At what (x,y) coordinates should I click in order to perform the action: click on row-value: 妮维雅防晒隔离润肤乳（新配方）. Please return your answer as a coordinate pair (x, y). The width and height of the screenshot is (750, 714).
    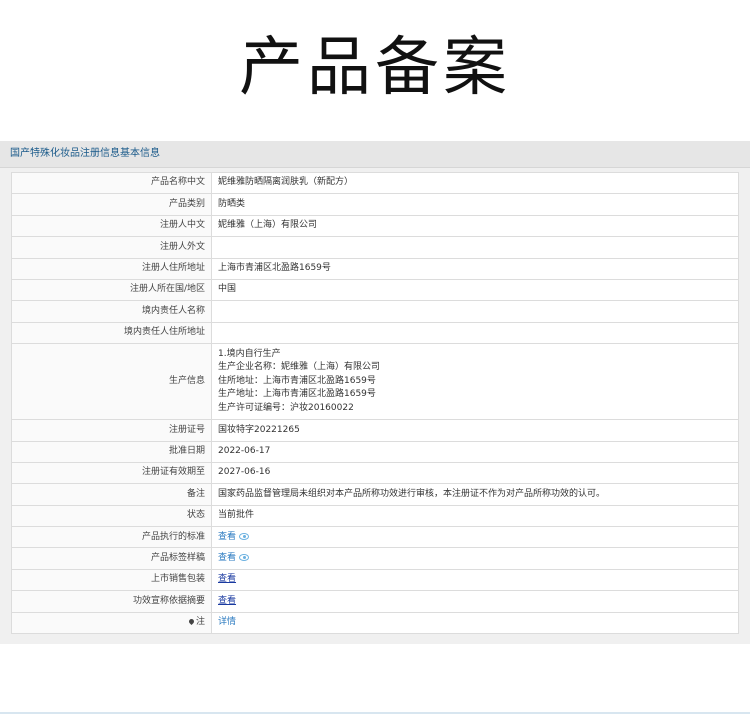
    Looking at the image, I should click on (475, 183).